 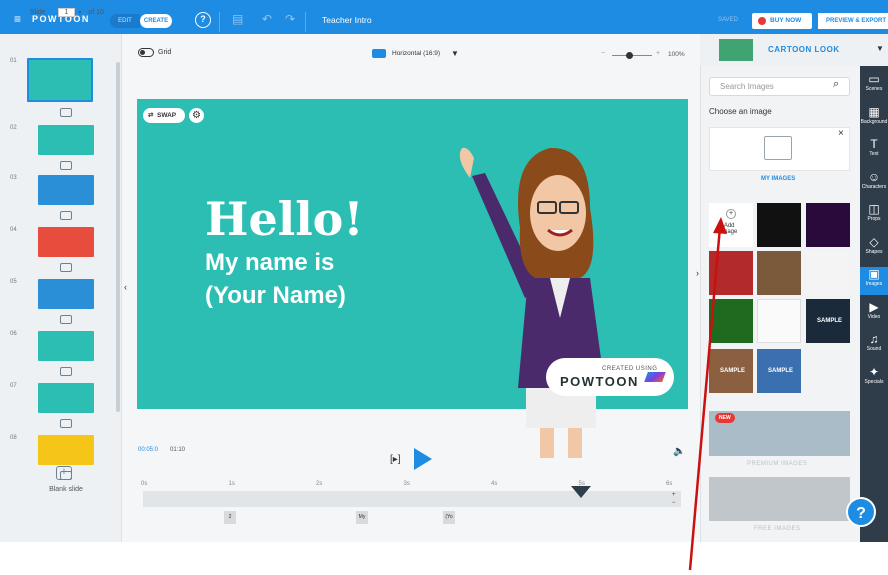 What do you see at coordinates (284, 219) in the screenshot?
I see `hello-text: Hello!` at bounding box center [284, 219].